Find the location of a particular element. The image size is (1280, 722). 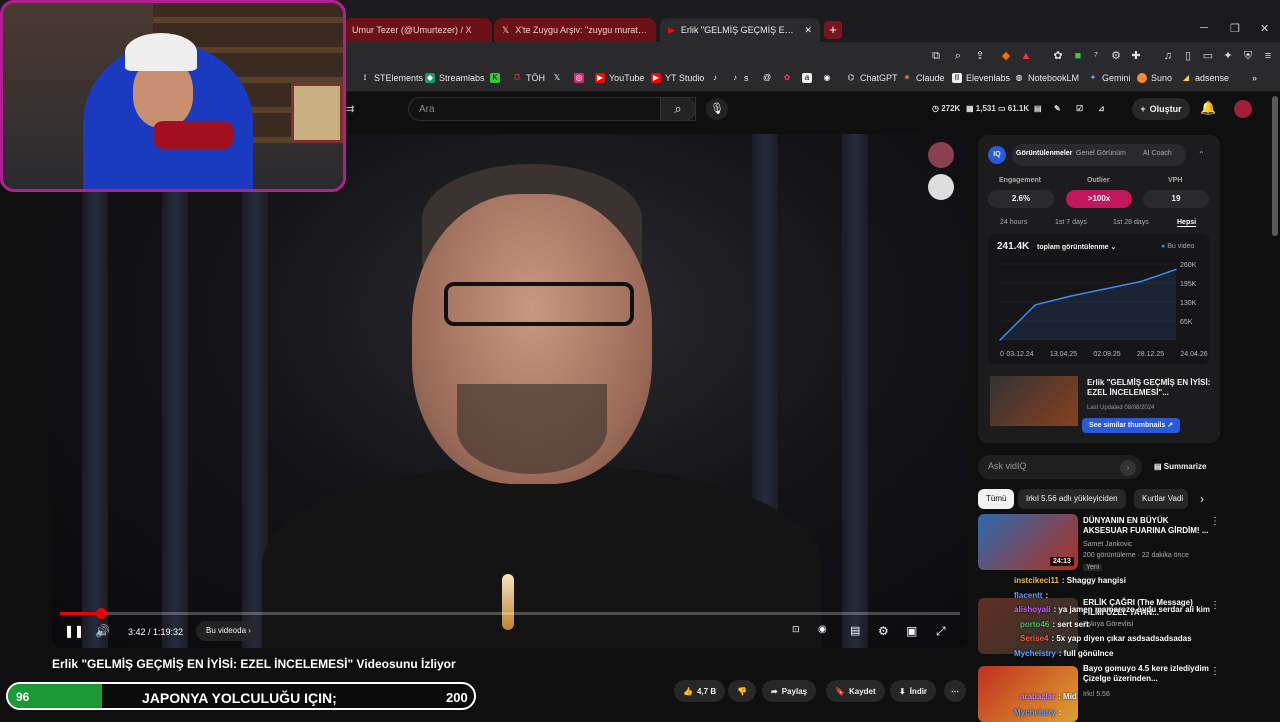

create-button: + Oluştur is located at coordinates (1161, 109).